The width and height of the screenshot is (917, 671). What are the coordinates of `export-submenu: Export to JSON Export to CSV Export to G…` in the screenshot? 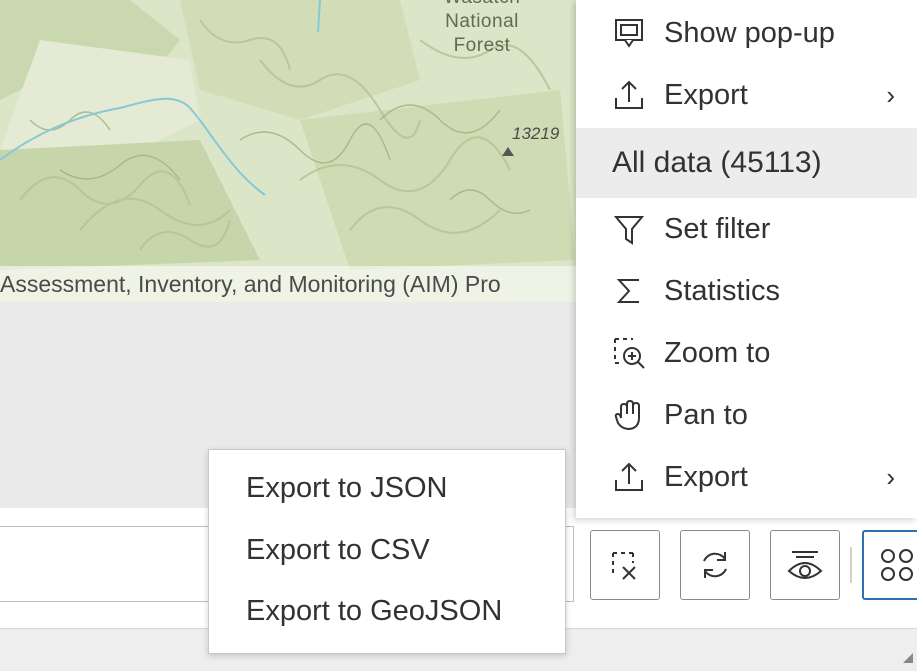 It's located at (387, 551).